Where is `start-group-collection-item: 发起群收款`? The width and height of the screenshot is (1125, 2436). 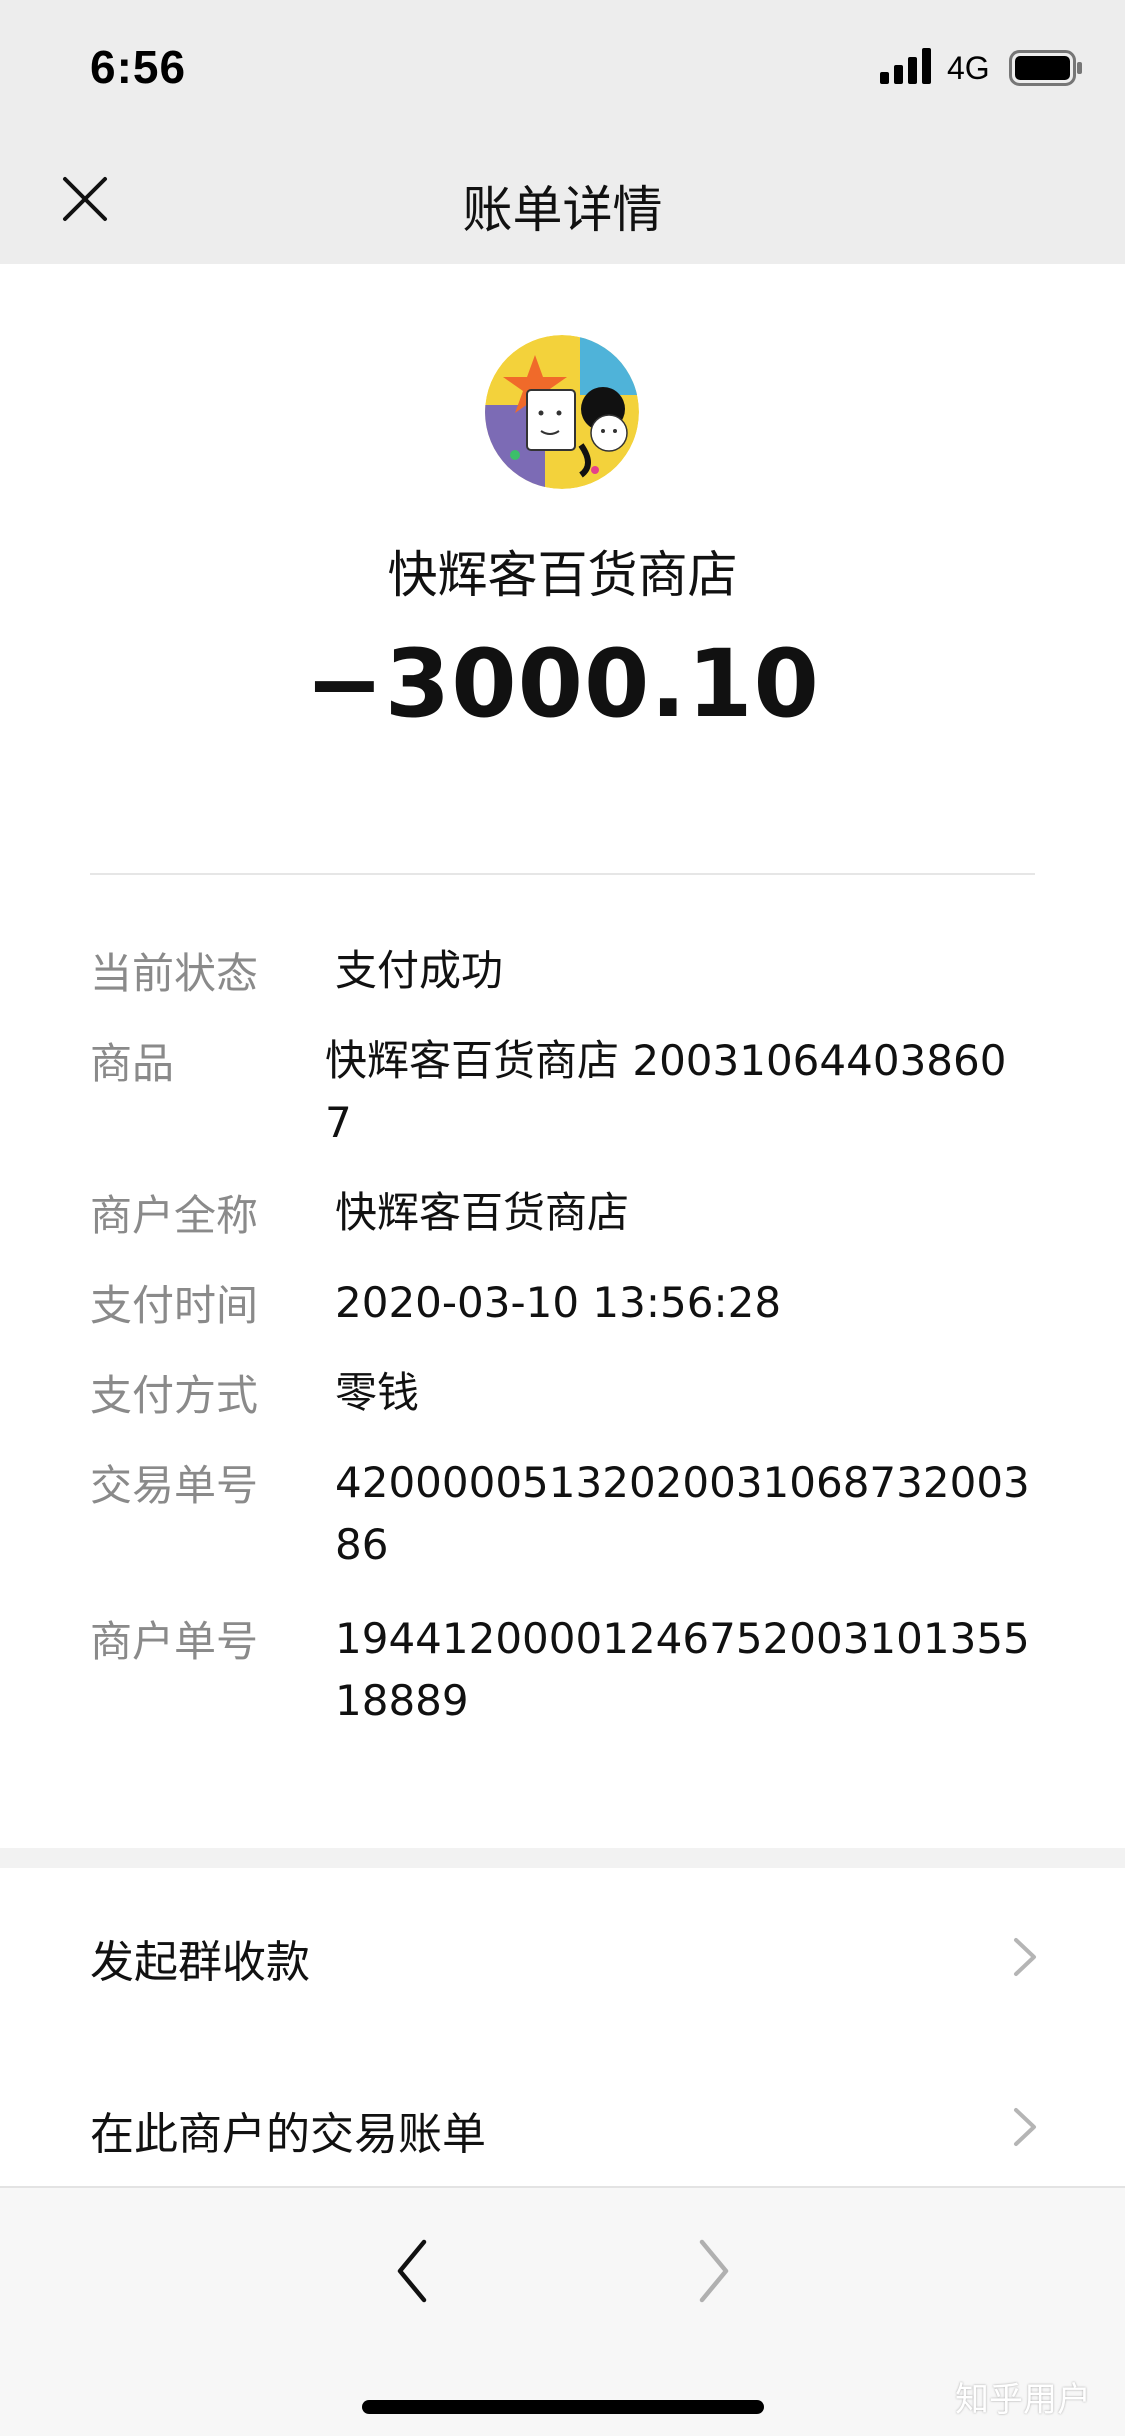
start-group-collection-item: 发起群收款 is located at coordinates (562, 1956).